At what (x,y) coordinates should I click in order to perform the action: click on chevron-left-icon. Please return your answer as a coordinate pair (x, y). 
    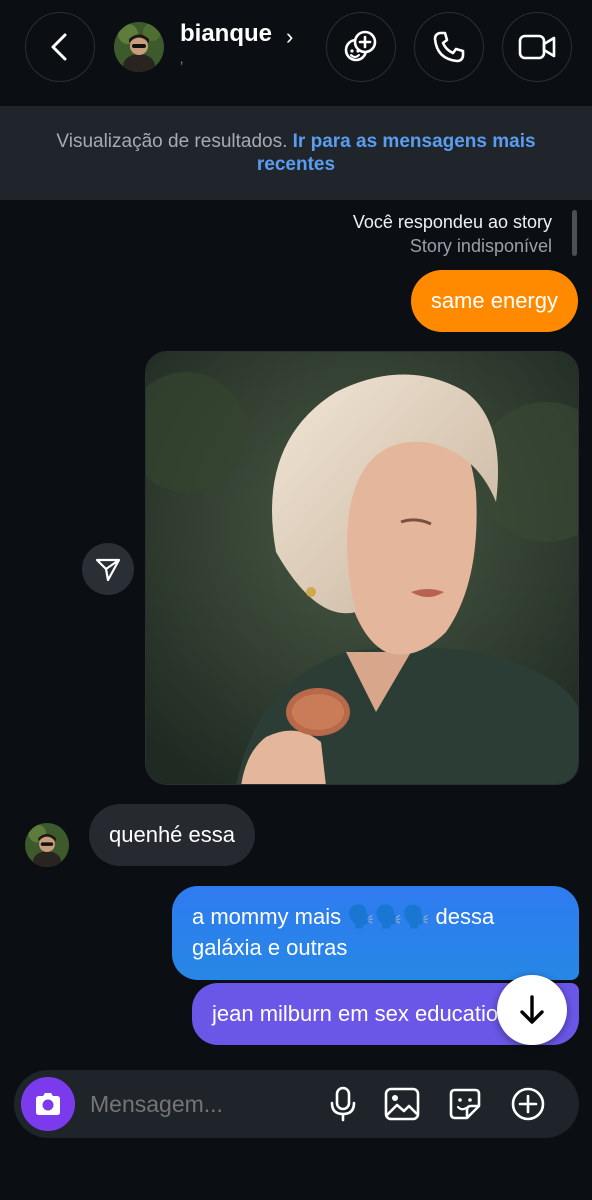
    Looking at the image, I should click on (60, 47).